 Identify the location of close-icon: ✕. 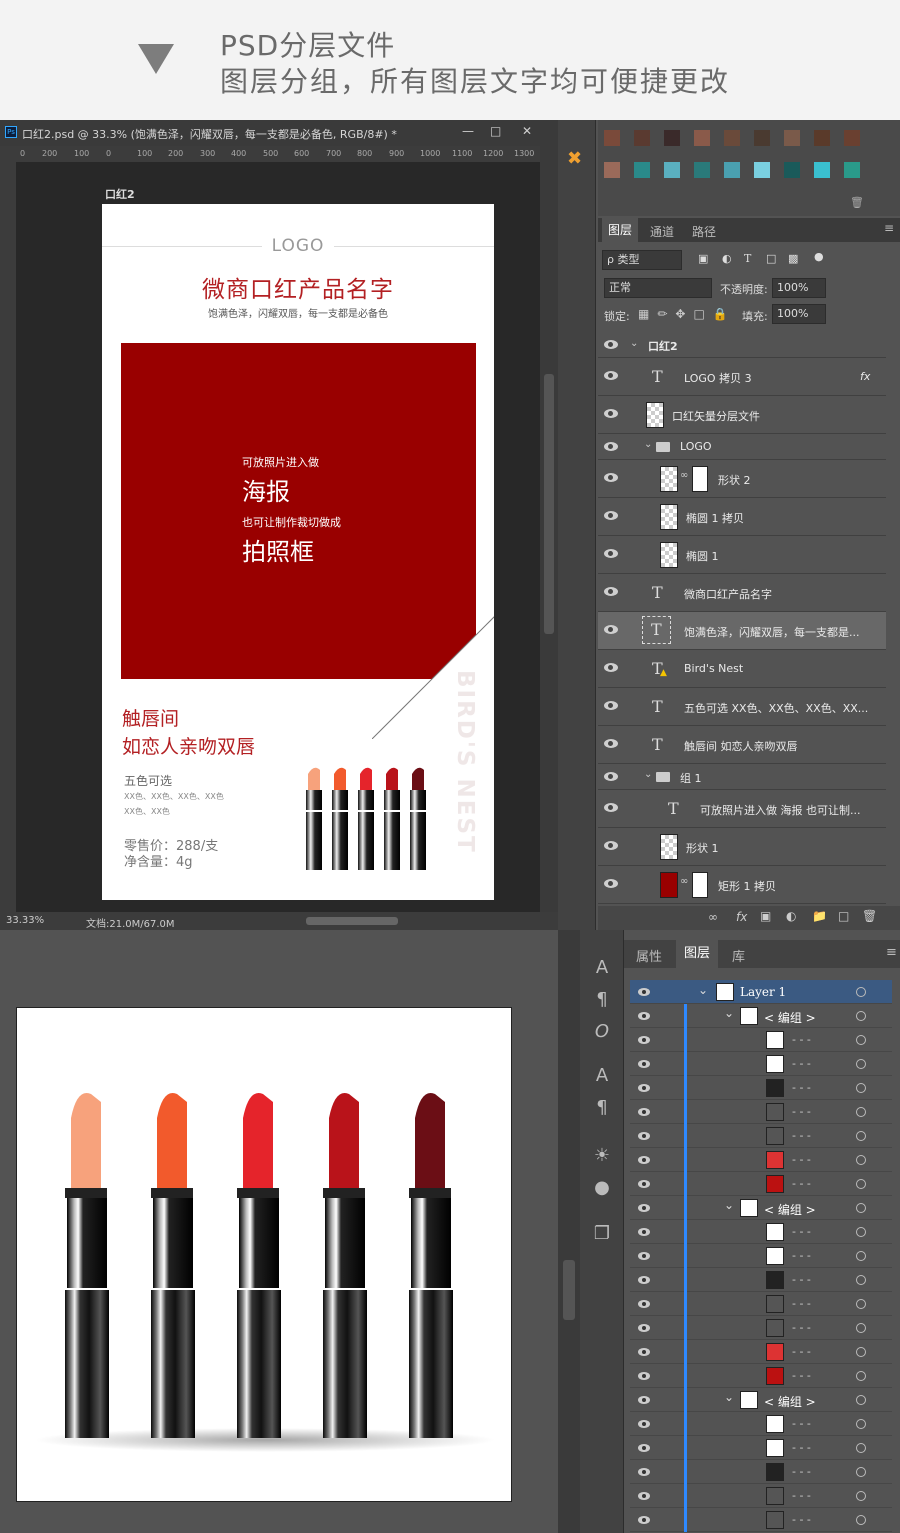
(527, 131).